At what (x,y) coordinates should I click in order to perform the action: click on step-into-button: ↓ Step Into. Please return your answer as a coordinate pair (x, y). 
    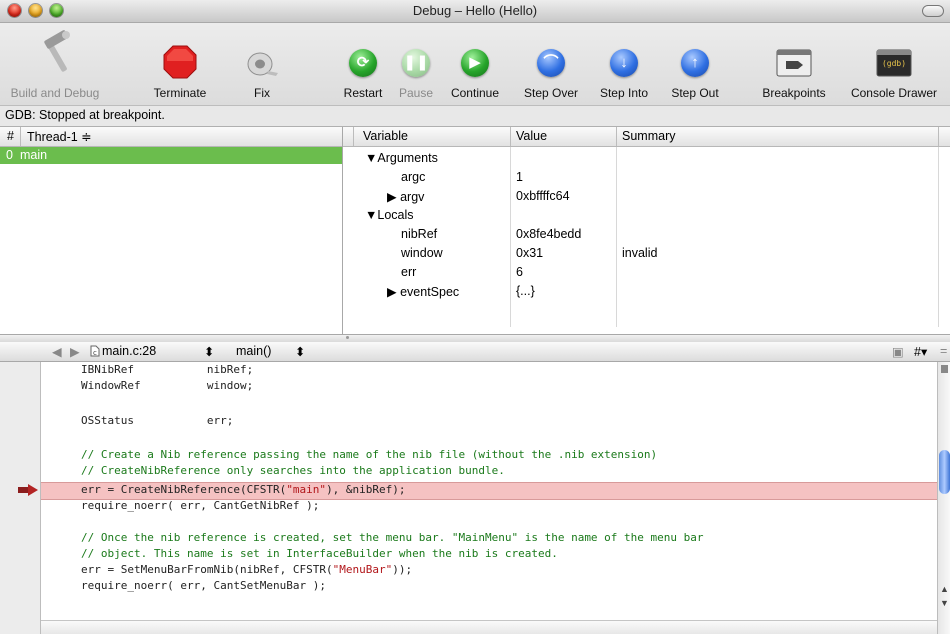
    Looking at the image, I should click on (624, 64).